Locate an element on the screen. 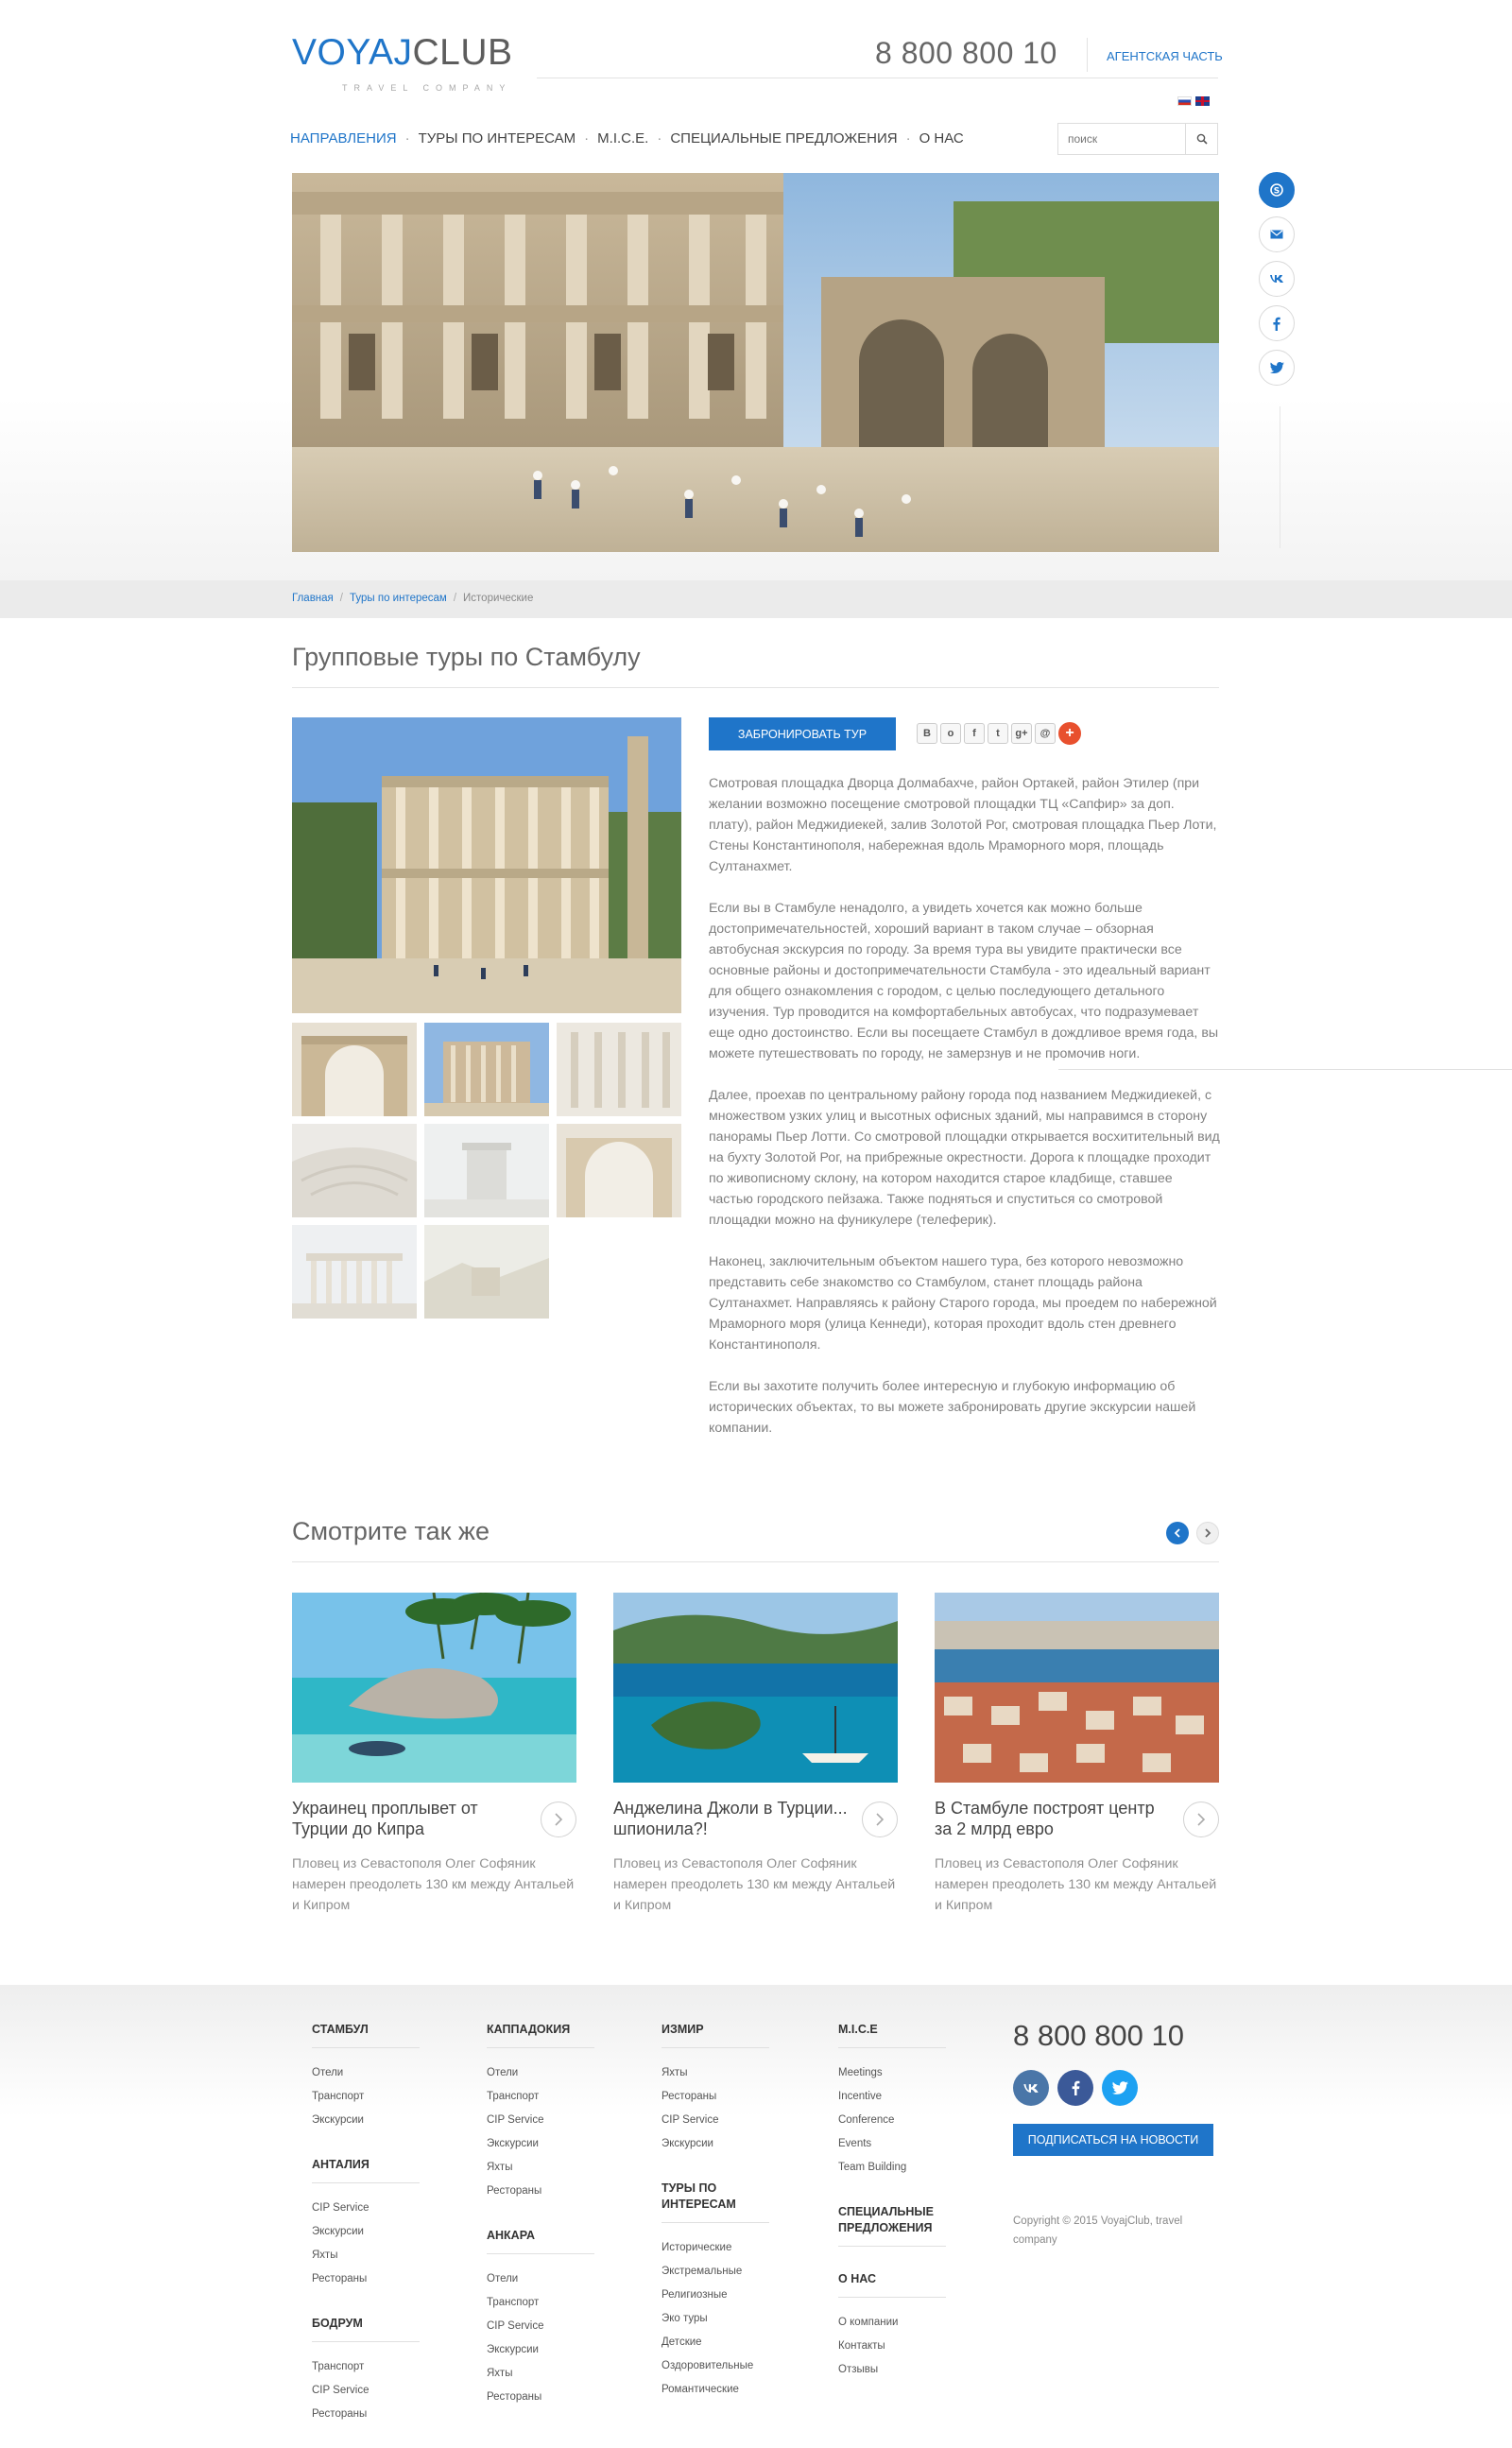 Image resolution: width=1512 pixels, height=2448 pixels. footer-link: Оздоровительные is located at coordinates (715, 2366).